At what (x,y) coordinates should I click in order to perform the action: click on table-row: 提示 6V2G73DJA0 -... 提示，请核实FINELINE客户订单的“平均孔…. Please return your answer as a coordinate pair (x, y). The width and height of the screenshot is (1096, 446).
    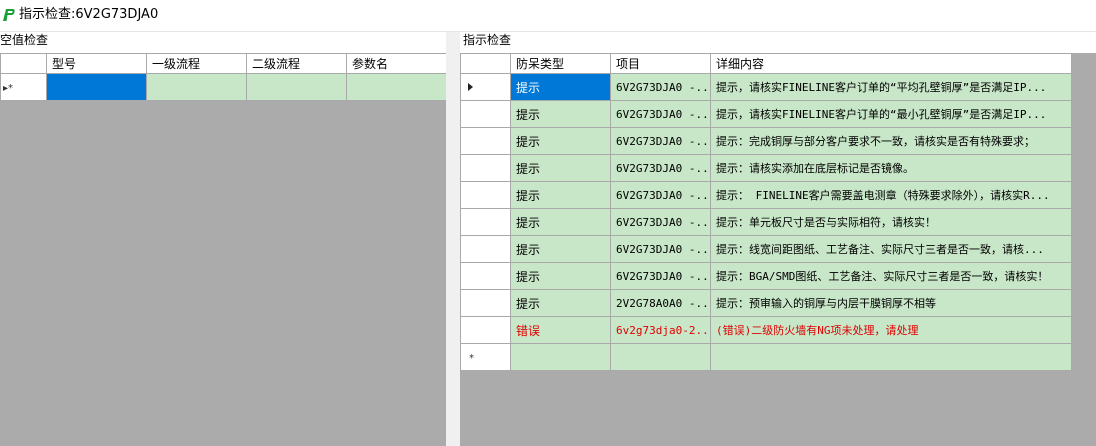
    Looking at the image, I should click on (766, 87).